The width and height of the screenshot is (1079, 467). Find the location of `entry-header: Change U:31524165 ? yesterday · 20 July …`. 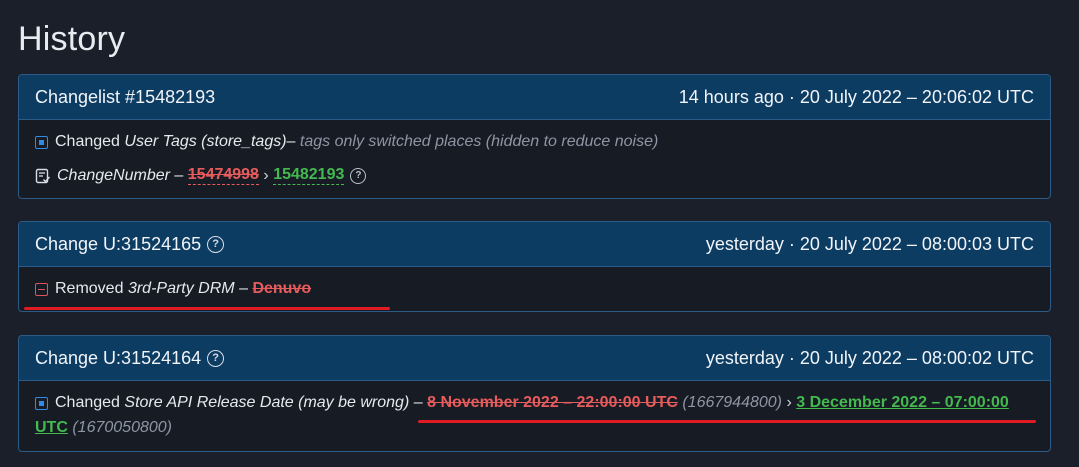

entry-header: Change U:31524165 ? yesterday · 20 July … is located at coordinates (534, 244).